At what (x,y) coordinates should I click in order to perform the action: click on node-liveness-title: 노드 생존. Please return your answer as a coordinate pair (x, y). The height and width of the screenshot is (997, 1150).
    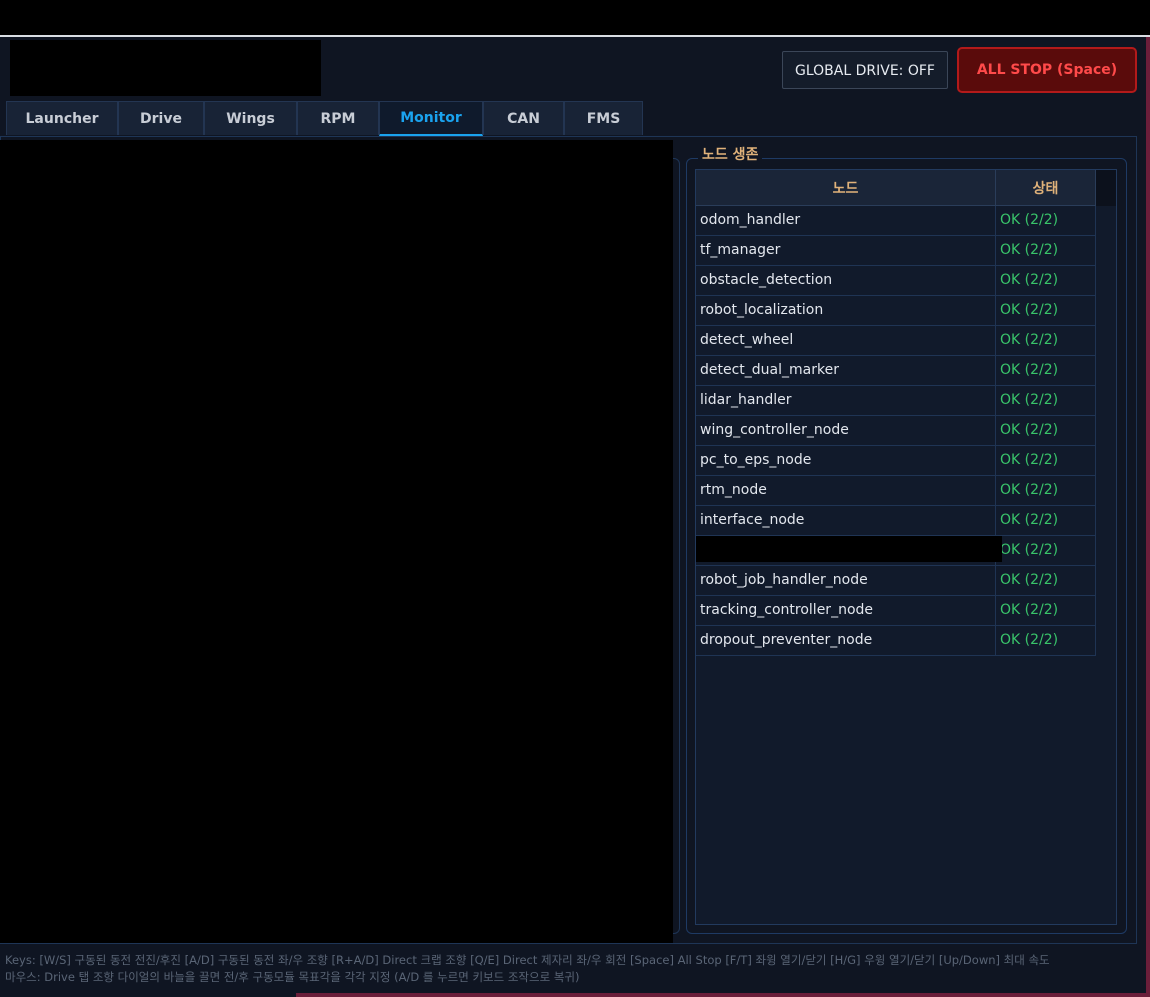
    Looking at the image, I should click on (730, 155).